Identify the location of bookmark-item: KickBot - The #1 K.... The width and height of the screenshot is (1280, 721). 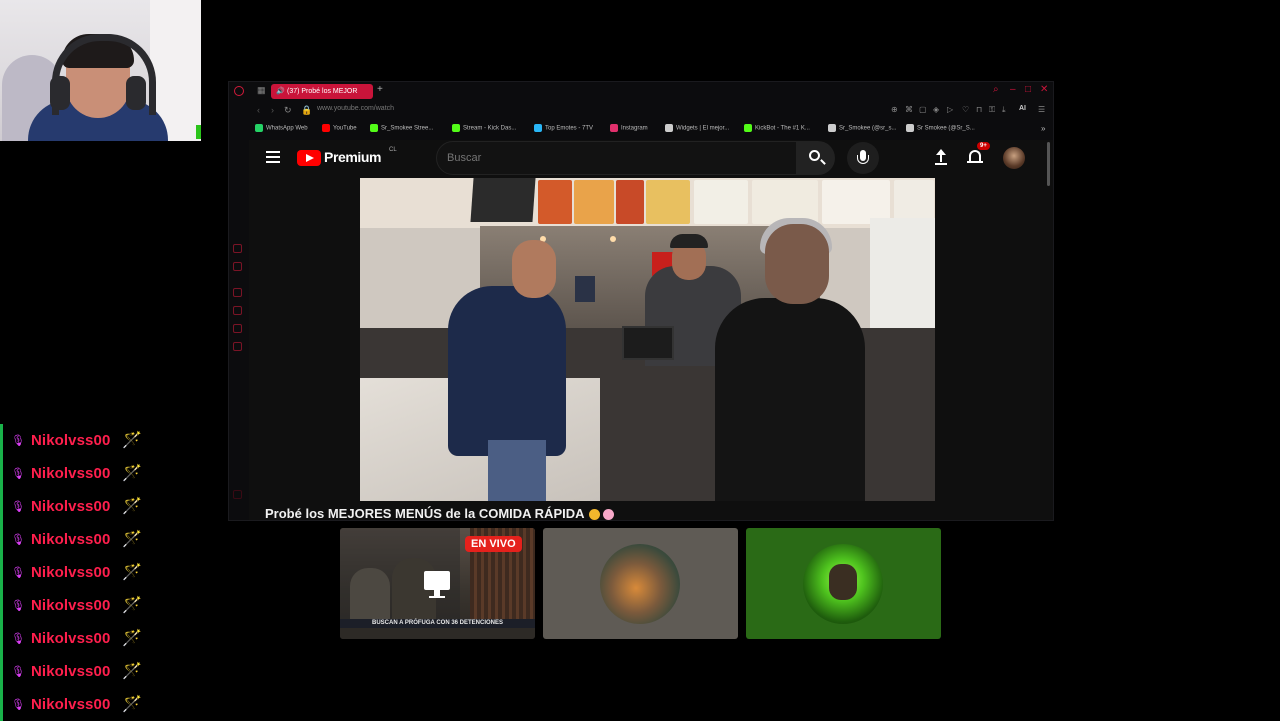
(777, 128).